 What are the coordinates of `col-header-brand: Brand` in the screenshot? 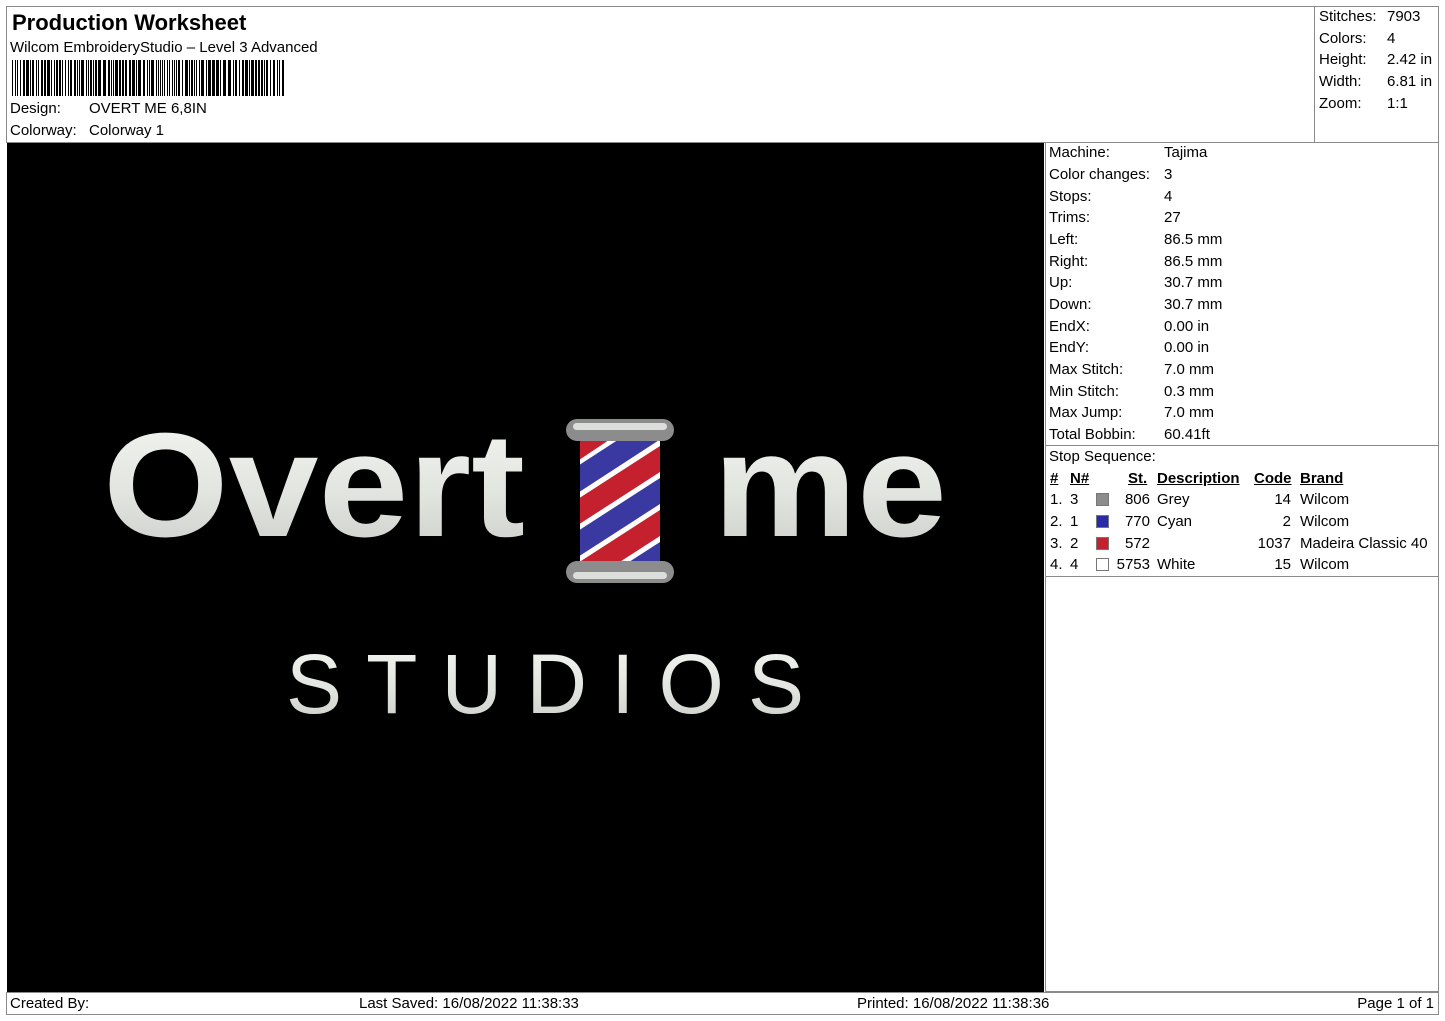 It's located at (1322, 478).